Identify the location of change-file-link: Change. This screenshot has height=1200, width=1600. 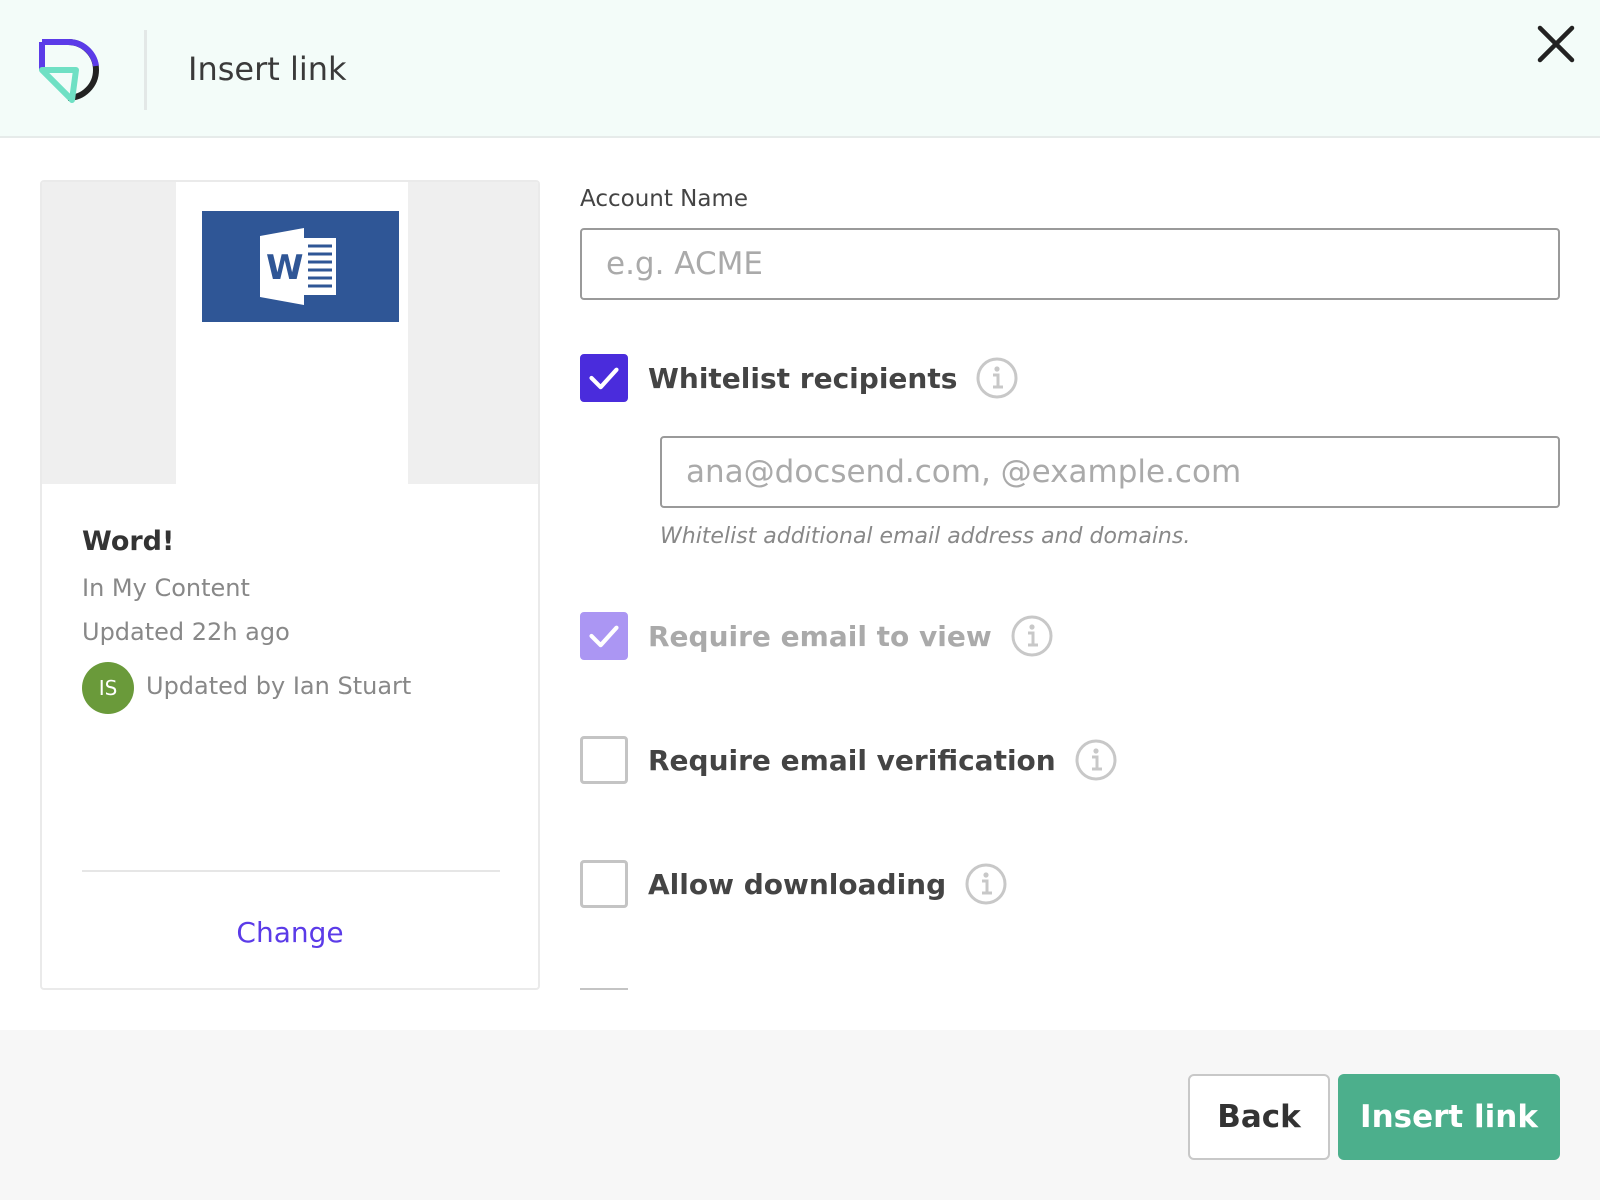
(290, 932).